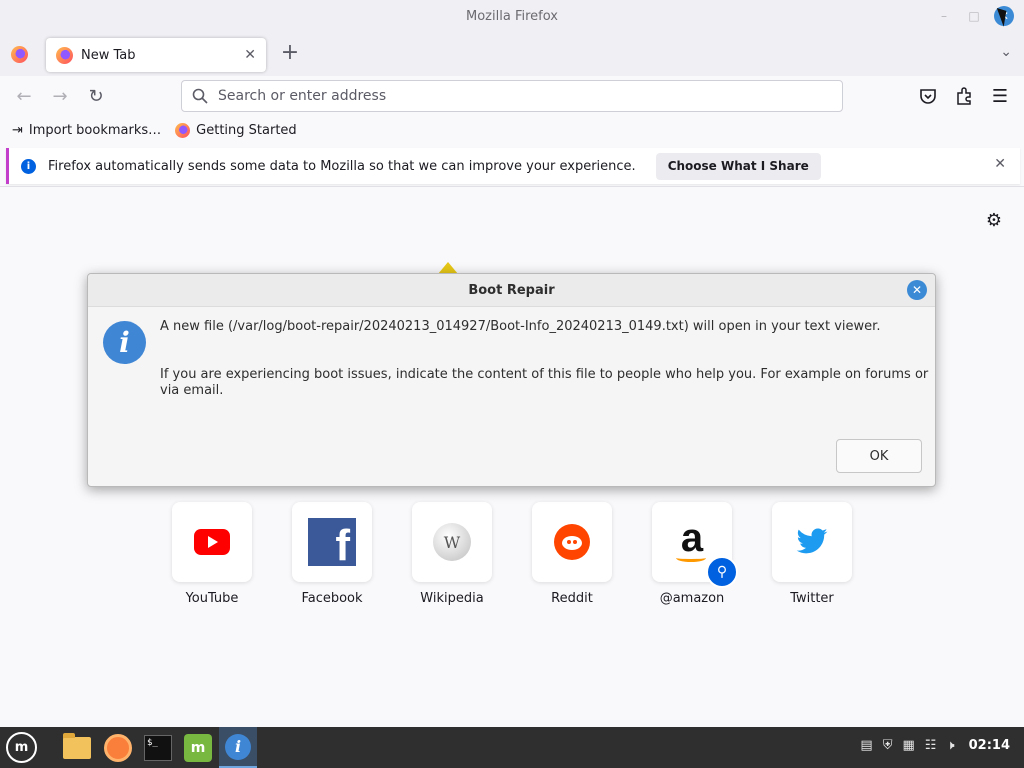 This screenshot has height=768, width=1024. I want to click on search-shortcut-icon: ⚲, so click(722, 572).